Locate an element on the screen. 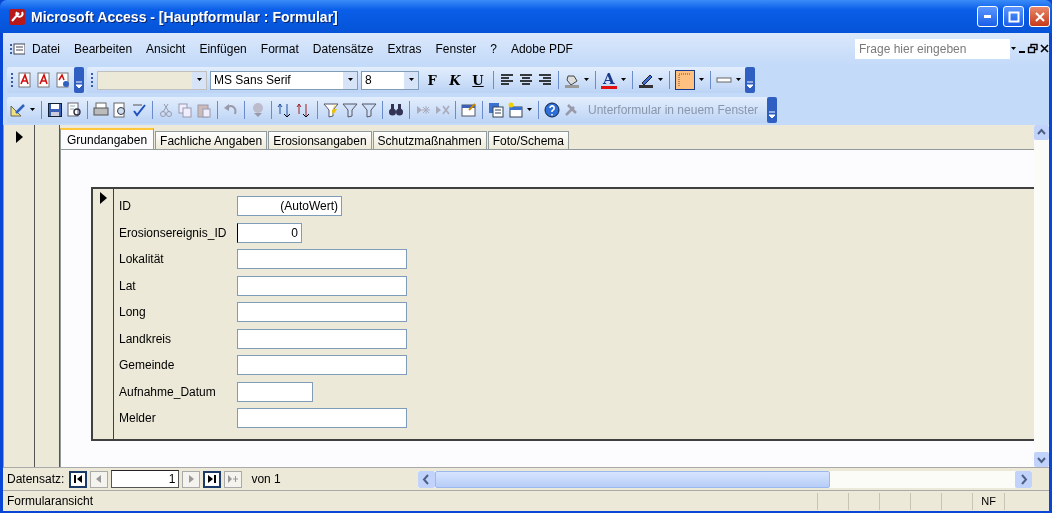 Image resolution: width=1052 pixels, height=513 pixels. menu-item: ? is located at coordinates (493, 49).